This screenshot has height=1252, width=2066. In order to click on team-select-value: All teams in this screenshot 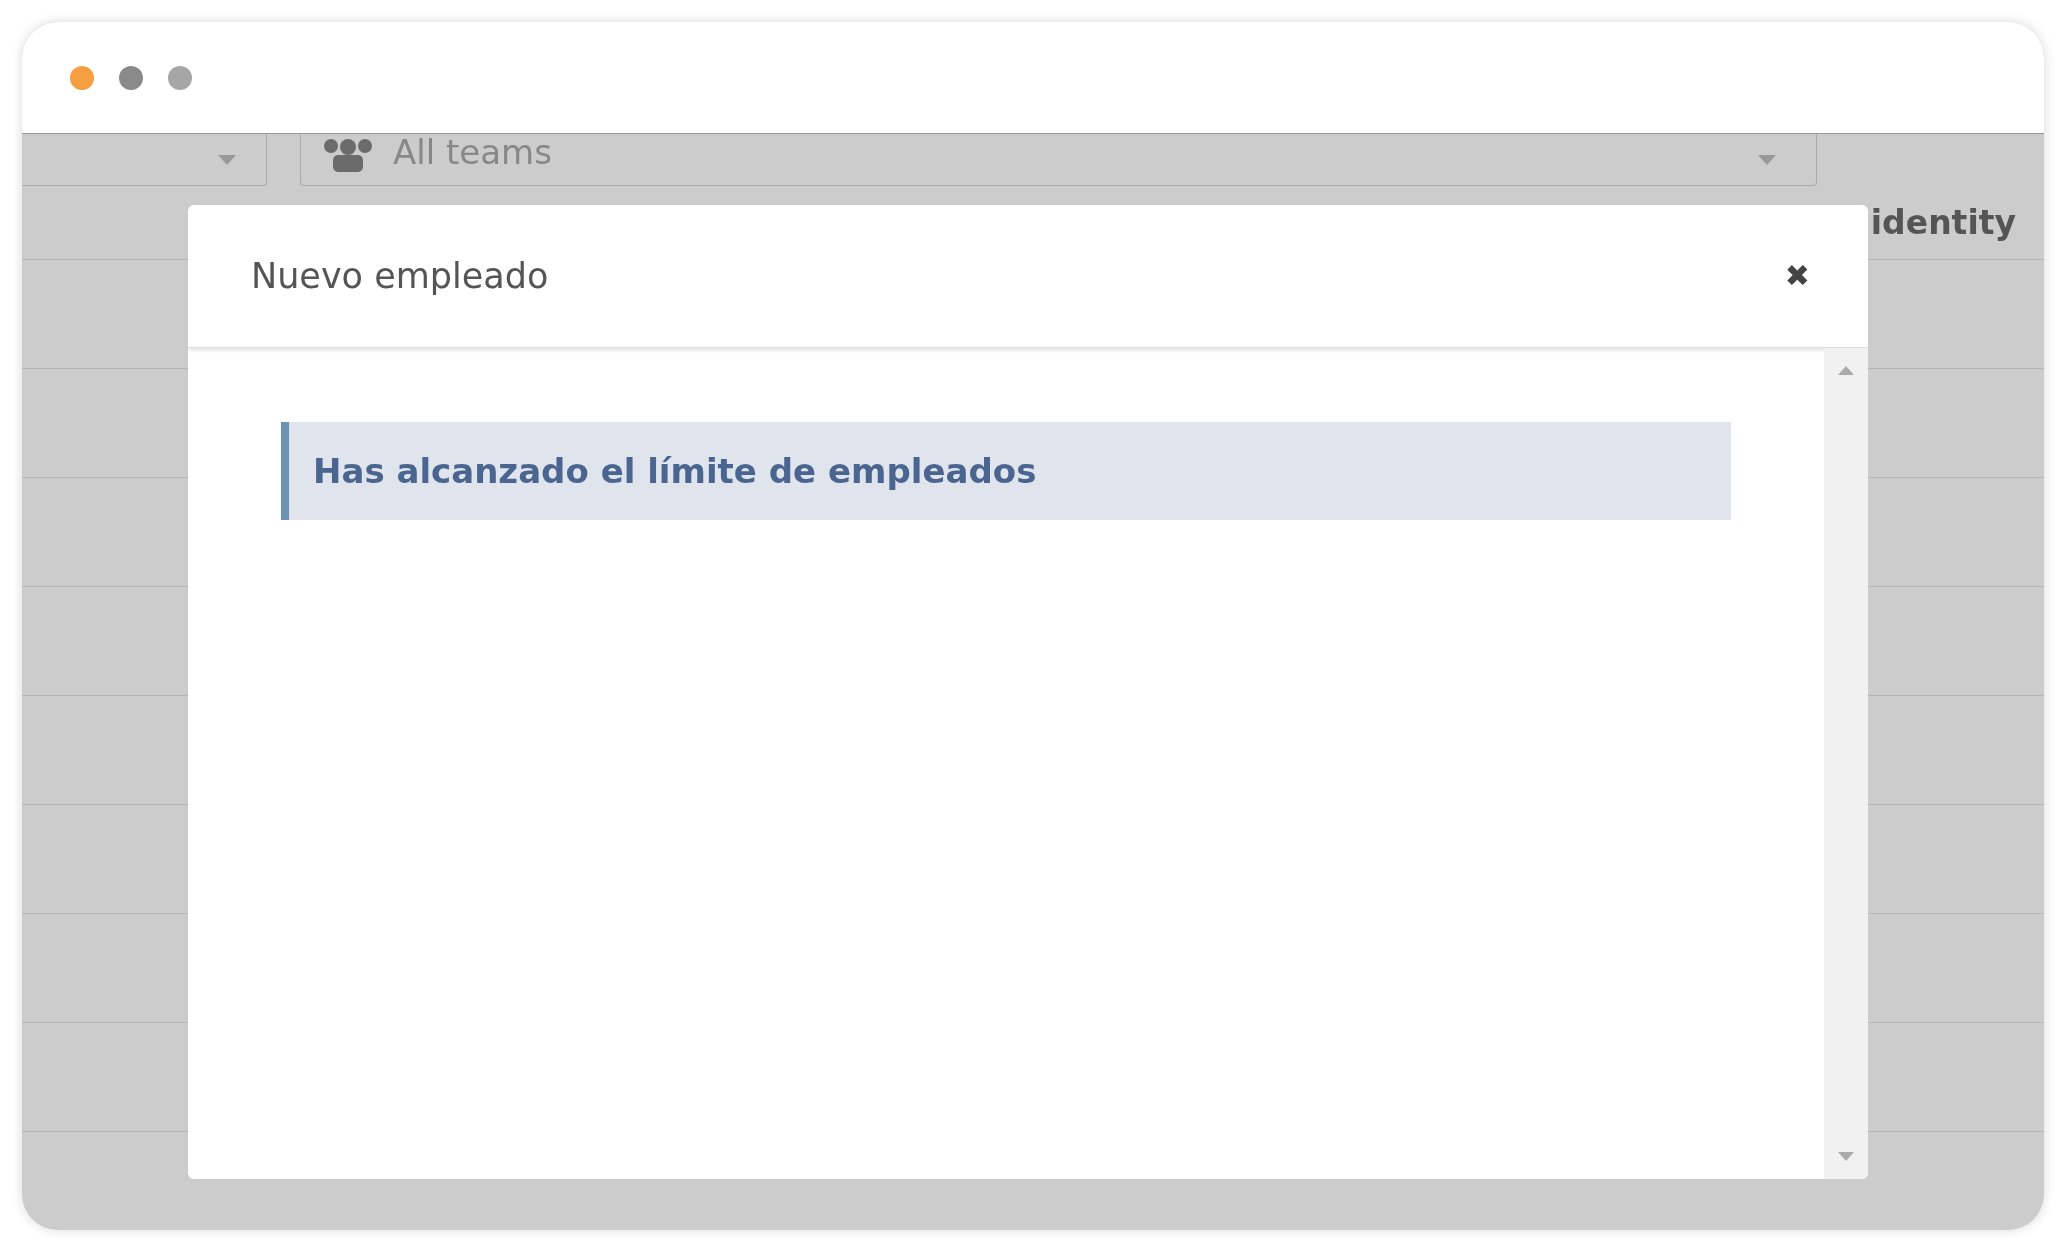, I will do `click(473, 152)`.